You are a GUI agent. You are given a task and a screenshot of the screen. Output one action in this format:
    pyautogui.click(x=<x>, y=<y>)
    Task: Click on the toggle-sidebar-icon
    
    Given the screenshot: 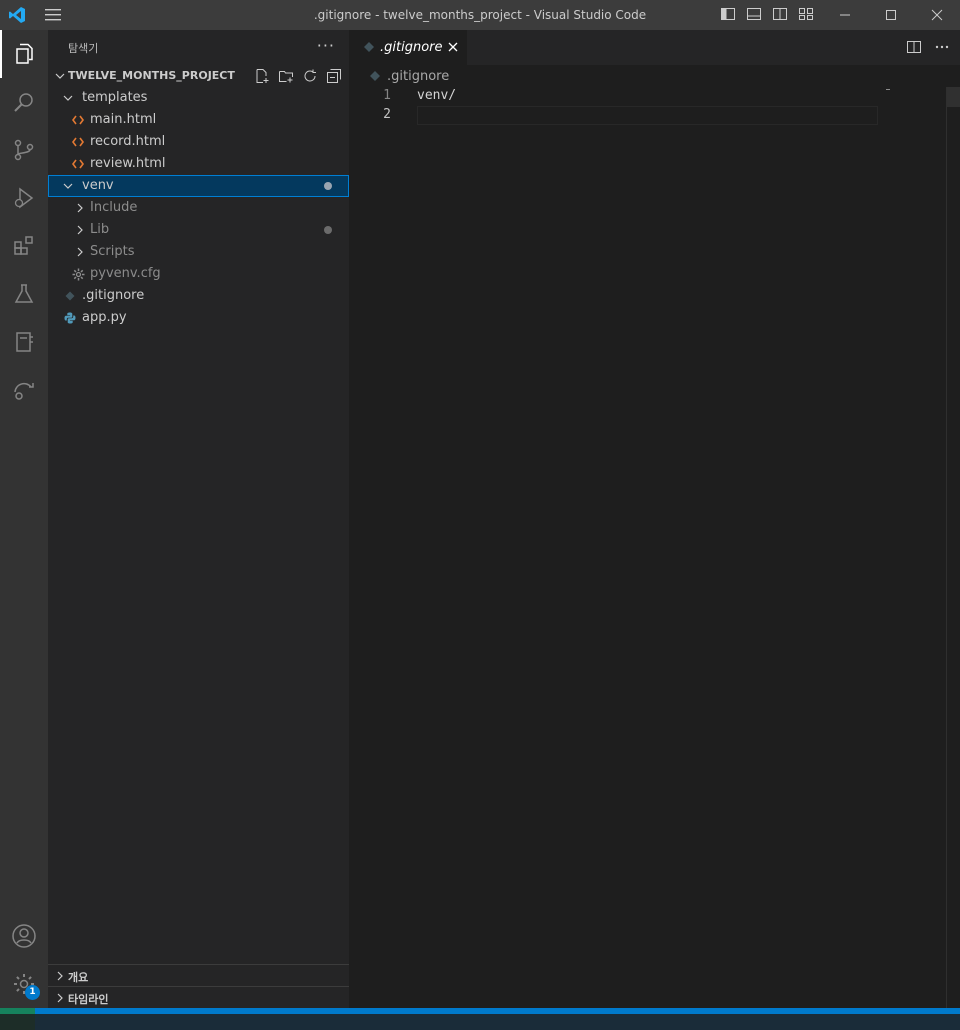 What is the action you would take?
    pyautogui.click(x=728, y=14)
    